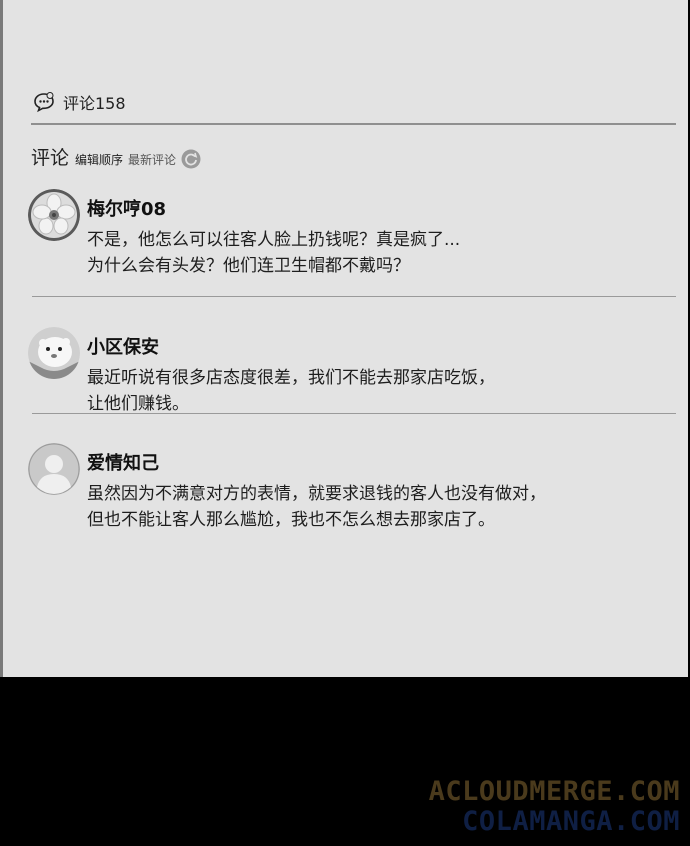  Describe the element at coordinates (291, 378) in the screenshot. I see `comment-line: 最近听说有很多店态度很差，我们不能去那家店吃饭，` at that location.